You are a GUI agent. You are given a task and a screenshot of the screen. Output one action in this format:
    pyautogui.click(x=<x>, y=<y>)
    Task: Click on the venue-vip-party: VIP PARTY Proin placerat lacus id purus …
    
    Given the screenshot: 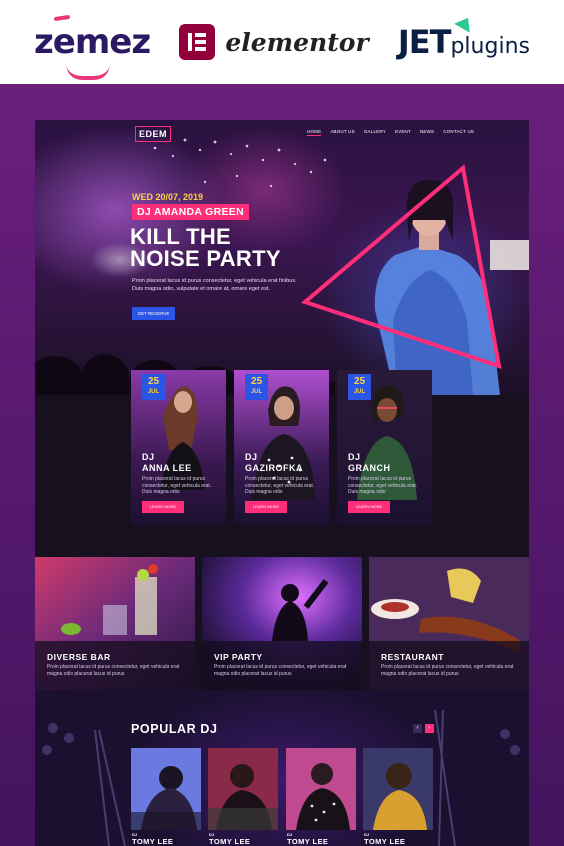 What is the action you would take?
    pyautogui.click(x=282, y=623)
    